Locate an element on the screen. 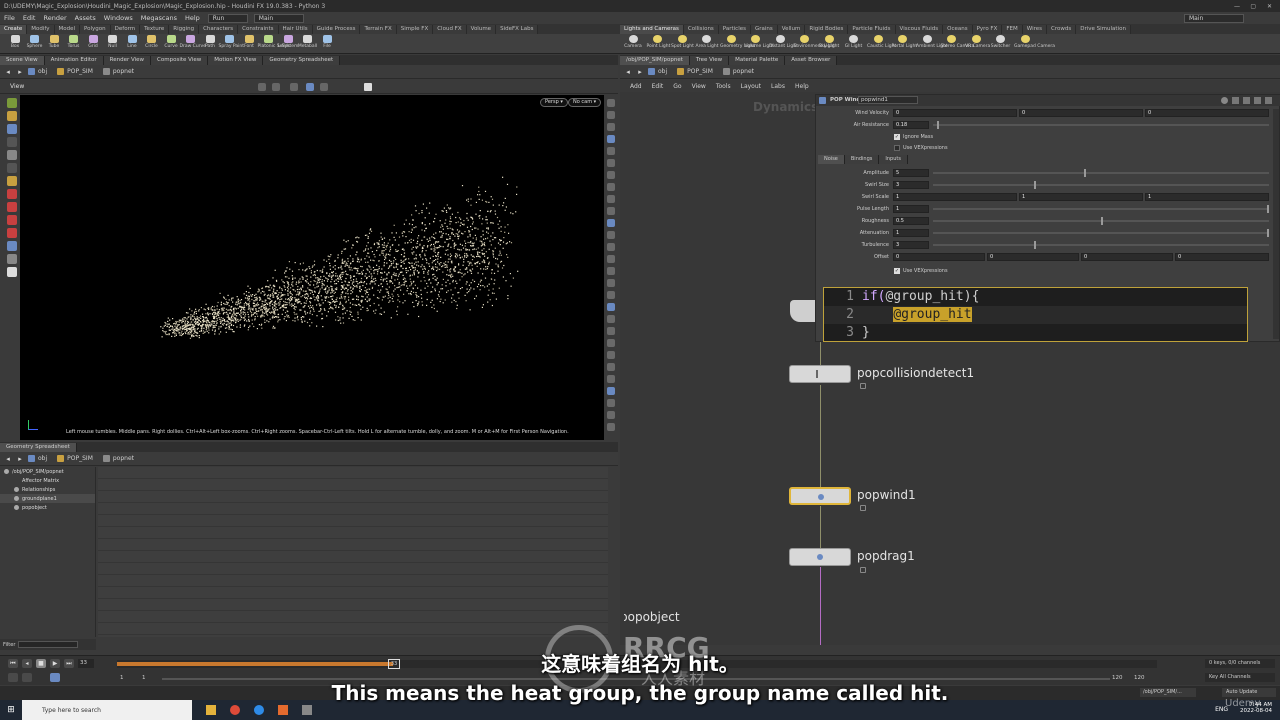 The width and height of the screenshot is (1280, 720). shelf-tab: Particle Fluids is located at coordinates (872, 29).